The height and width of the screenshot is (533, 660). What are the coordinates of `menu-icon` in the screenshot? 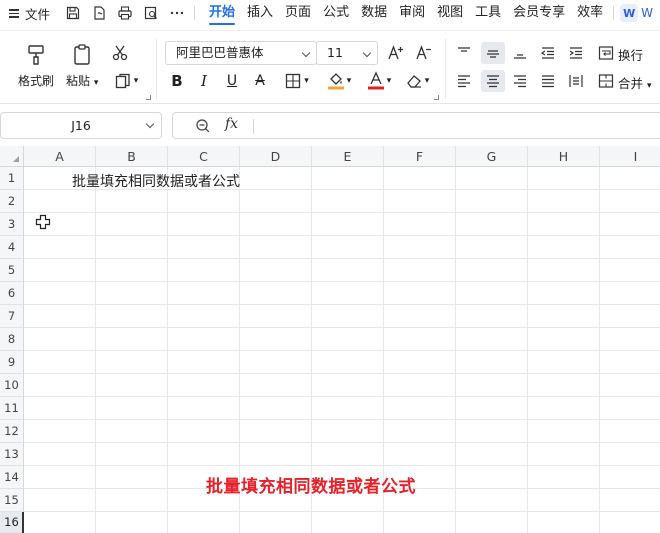 It's located at (15, 13).